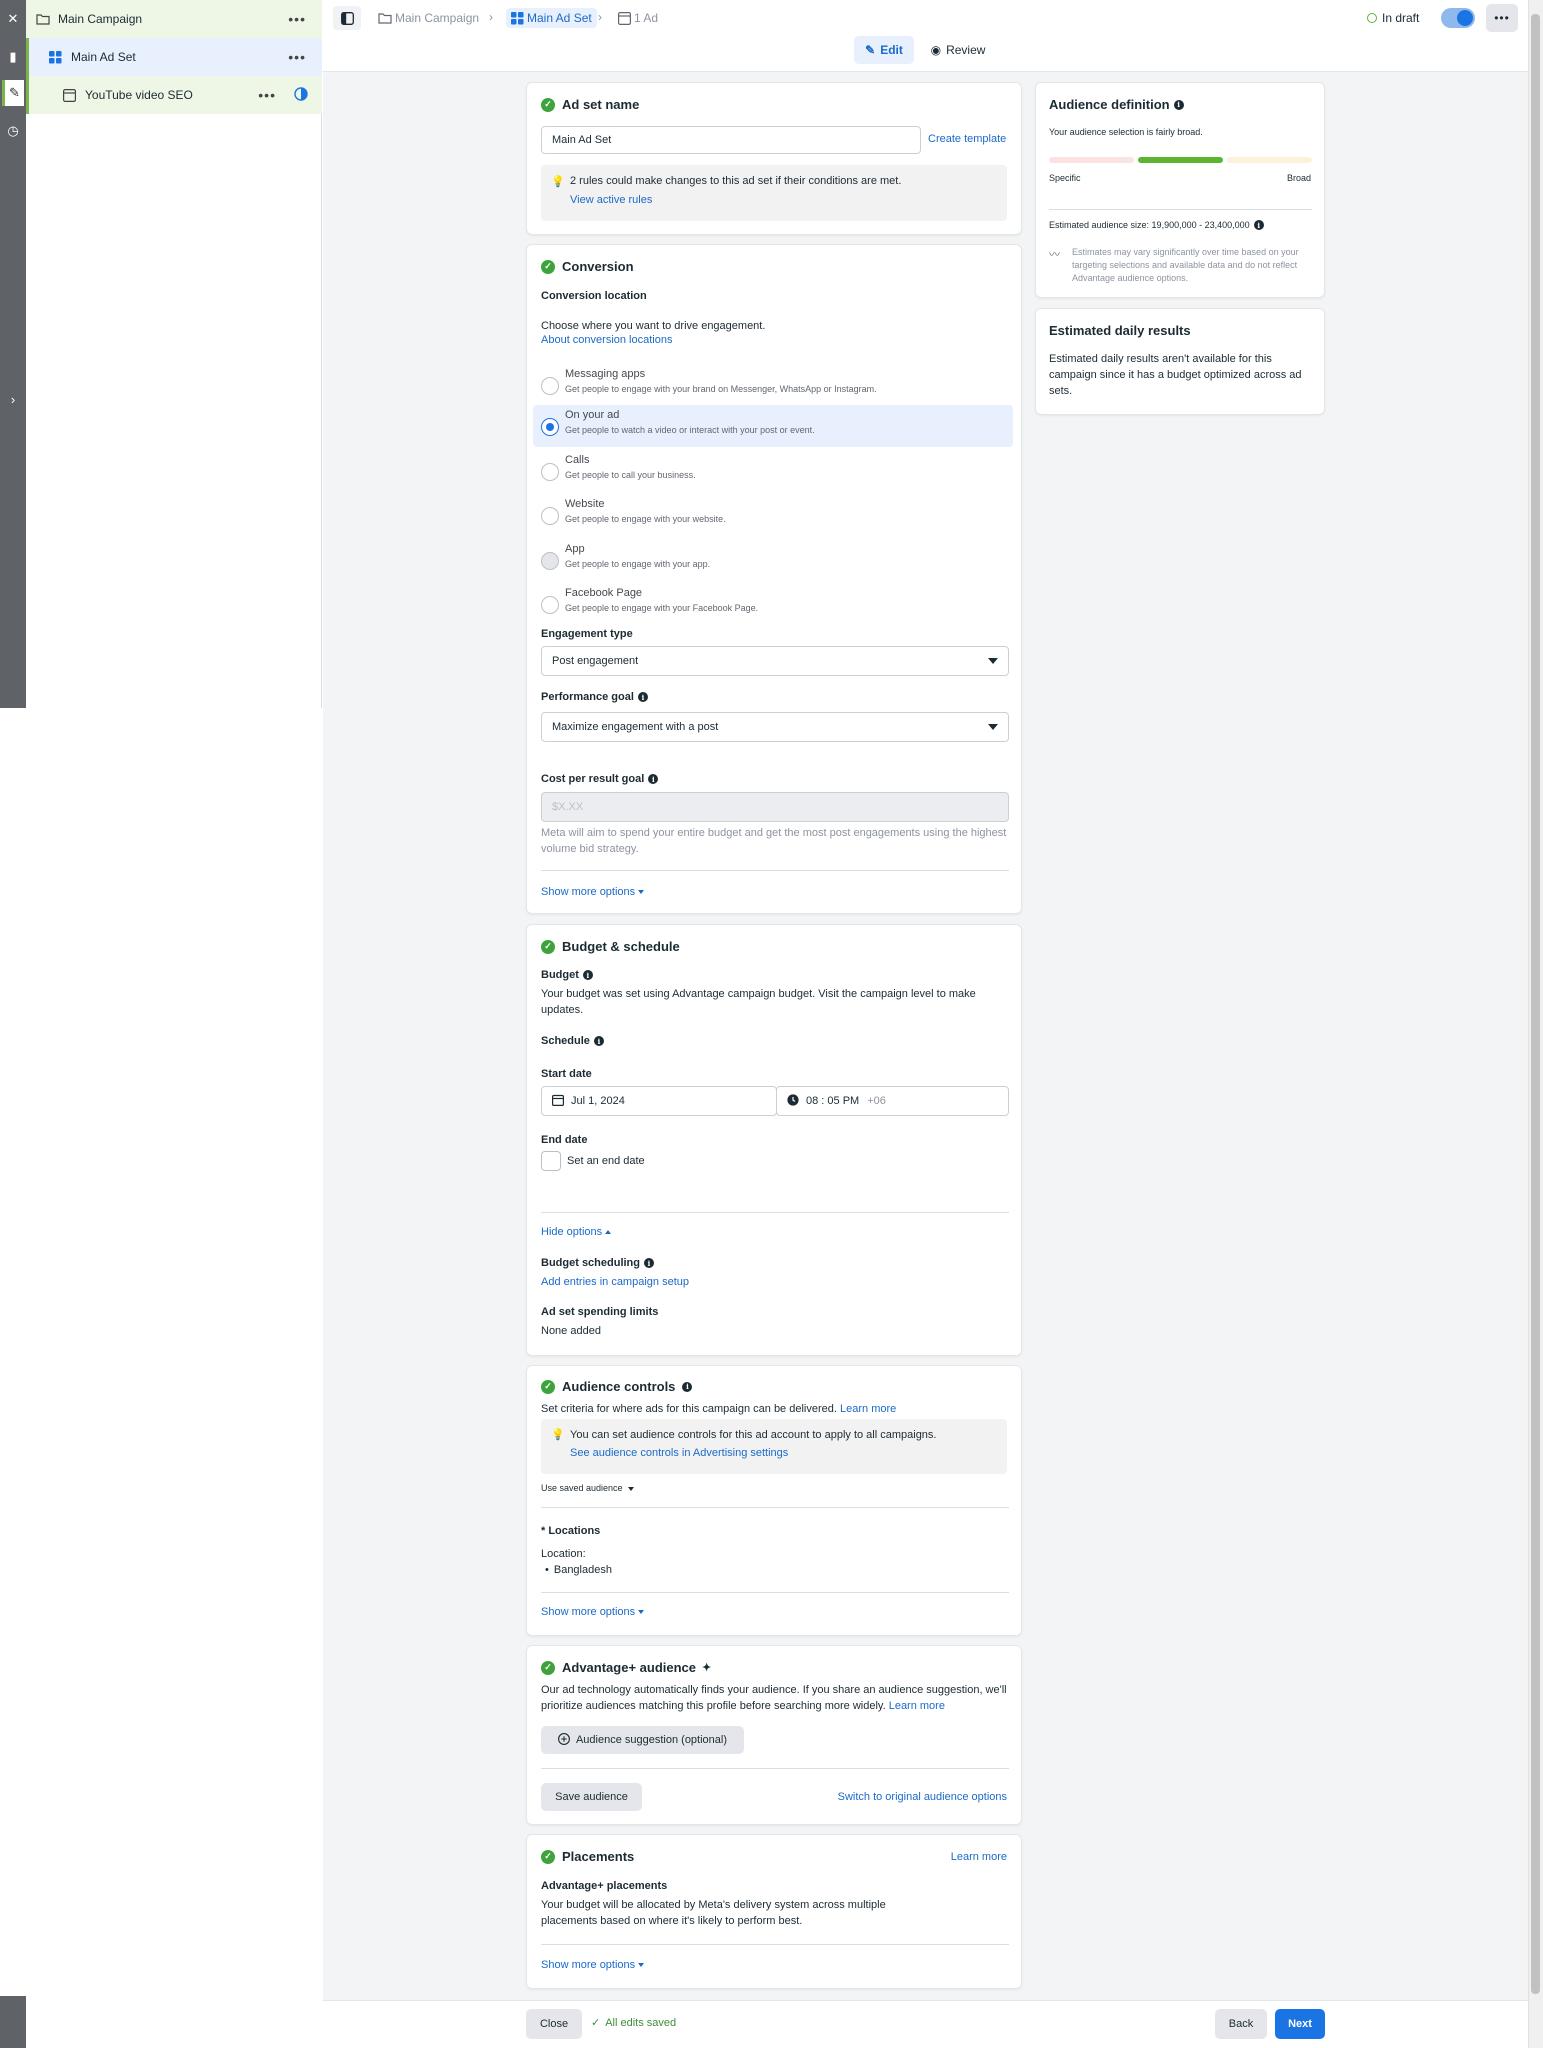 The width and height of the screenshot is (1543, 2048). Describe the element at coordinates (551, 1161) in the screenshot. I see `end-date-checkbox` at that location.